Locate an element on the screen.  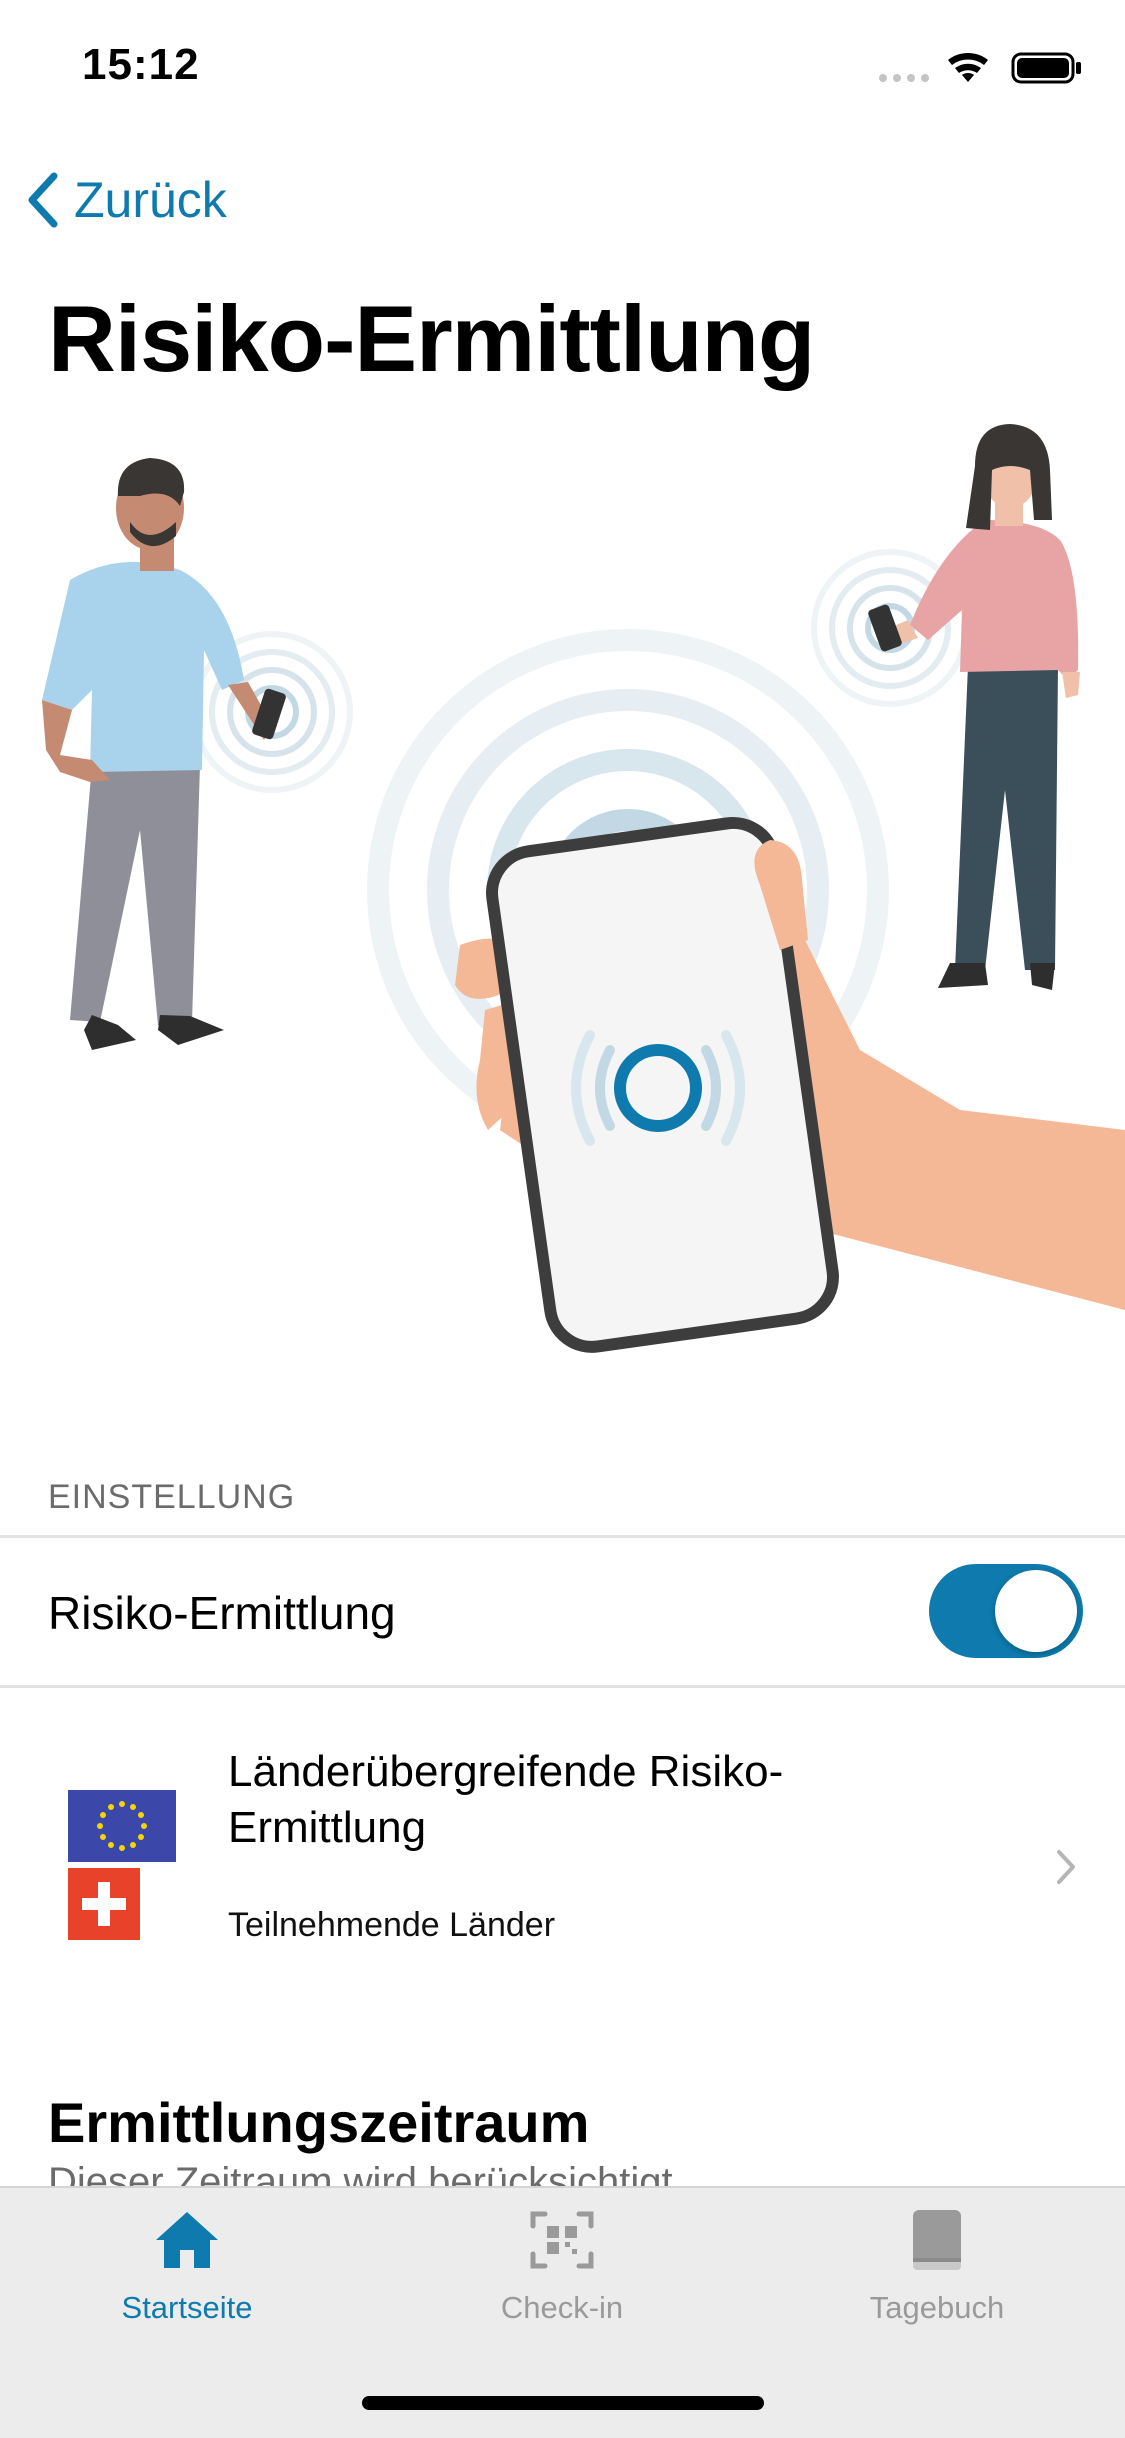
status-icons is located at coordinates (980, 68).